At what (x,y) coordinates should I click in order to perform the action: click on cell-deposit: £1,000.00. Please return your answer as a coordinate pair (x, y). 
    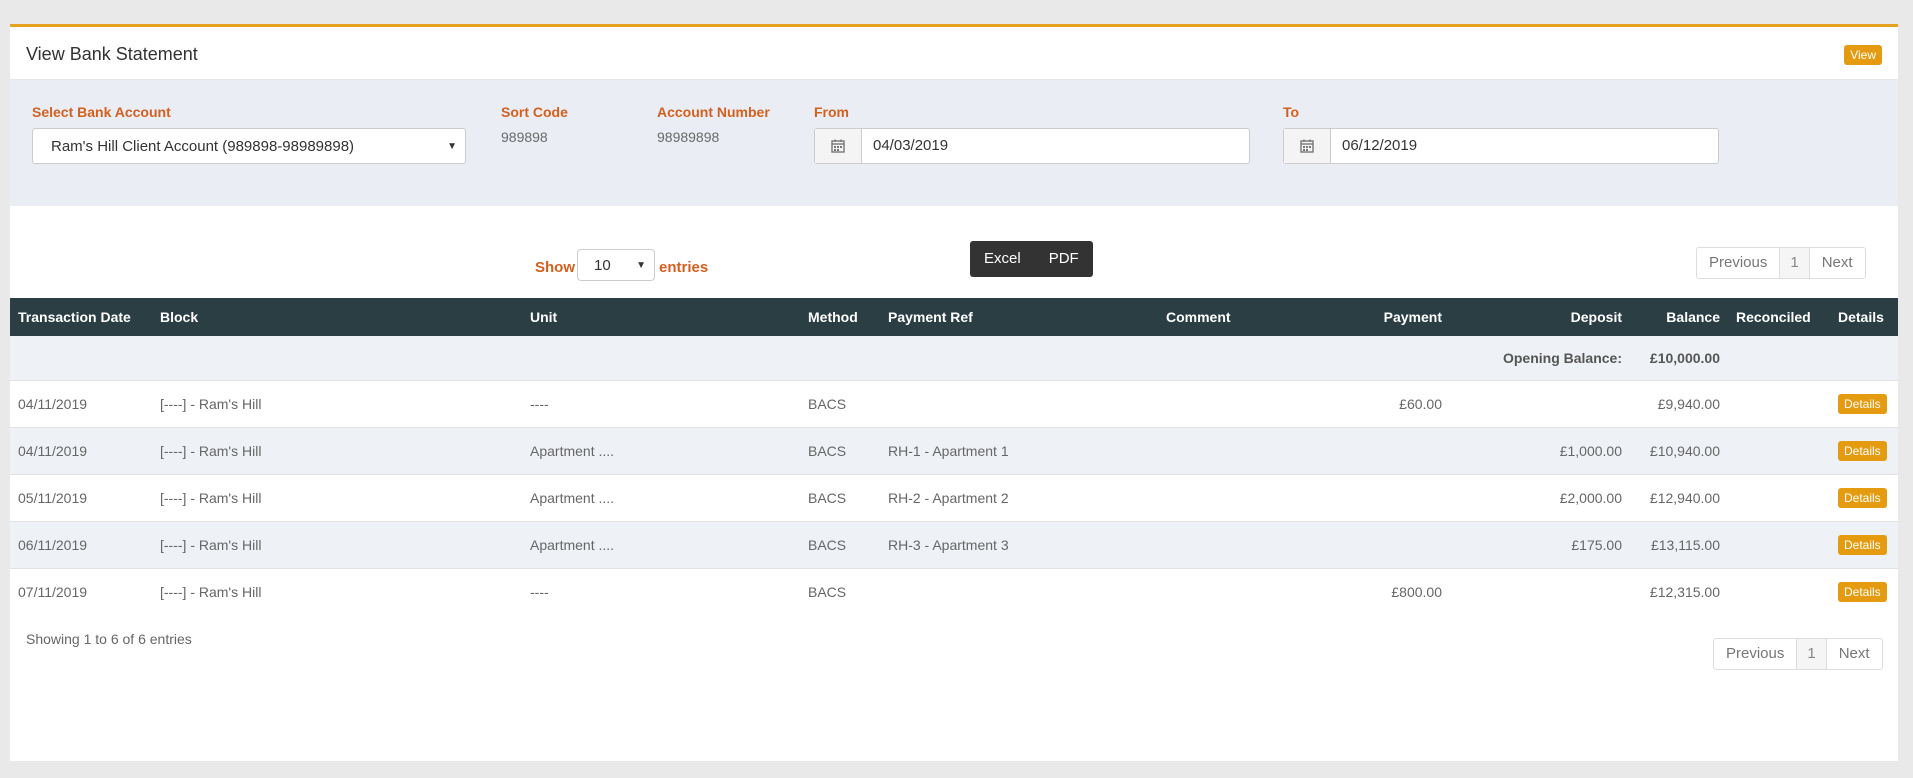
    Looking at the image, I should click on (1590, 451).